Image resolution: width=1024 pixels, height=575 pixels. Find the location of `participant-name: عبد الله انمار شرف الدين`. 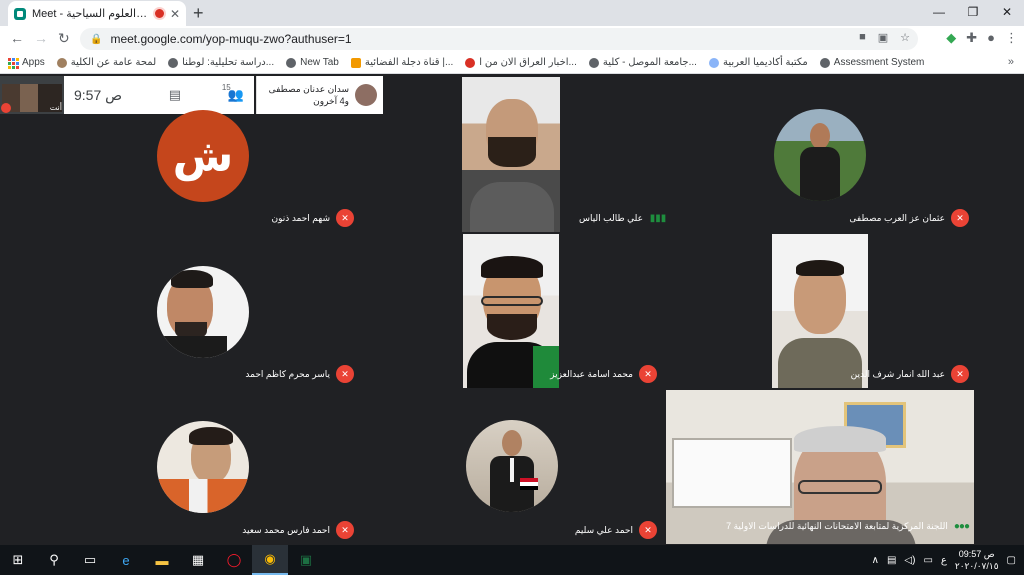

participant-name: عبد الله انمار شرف الدين is located at coordinates (897, 373).